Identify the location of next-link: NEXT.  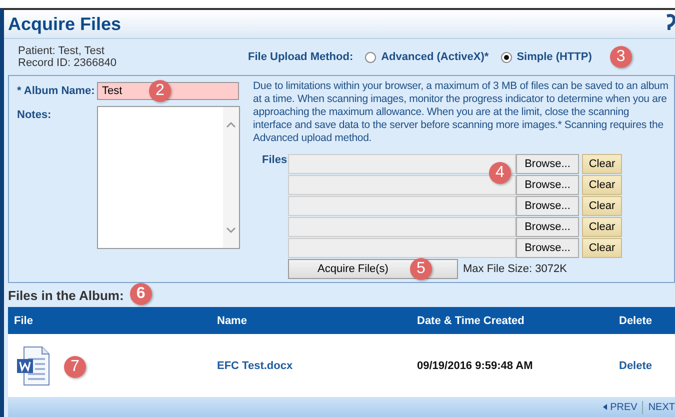
(661, 407).